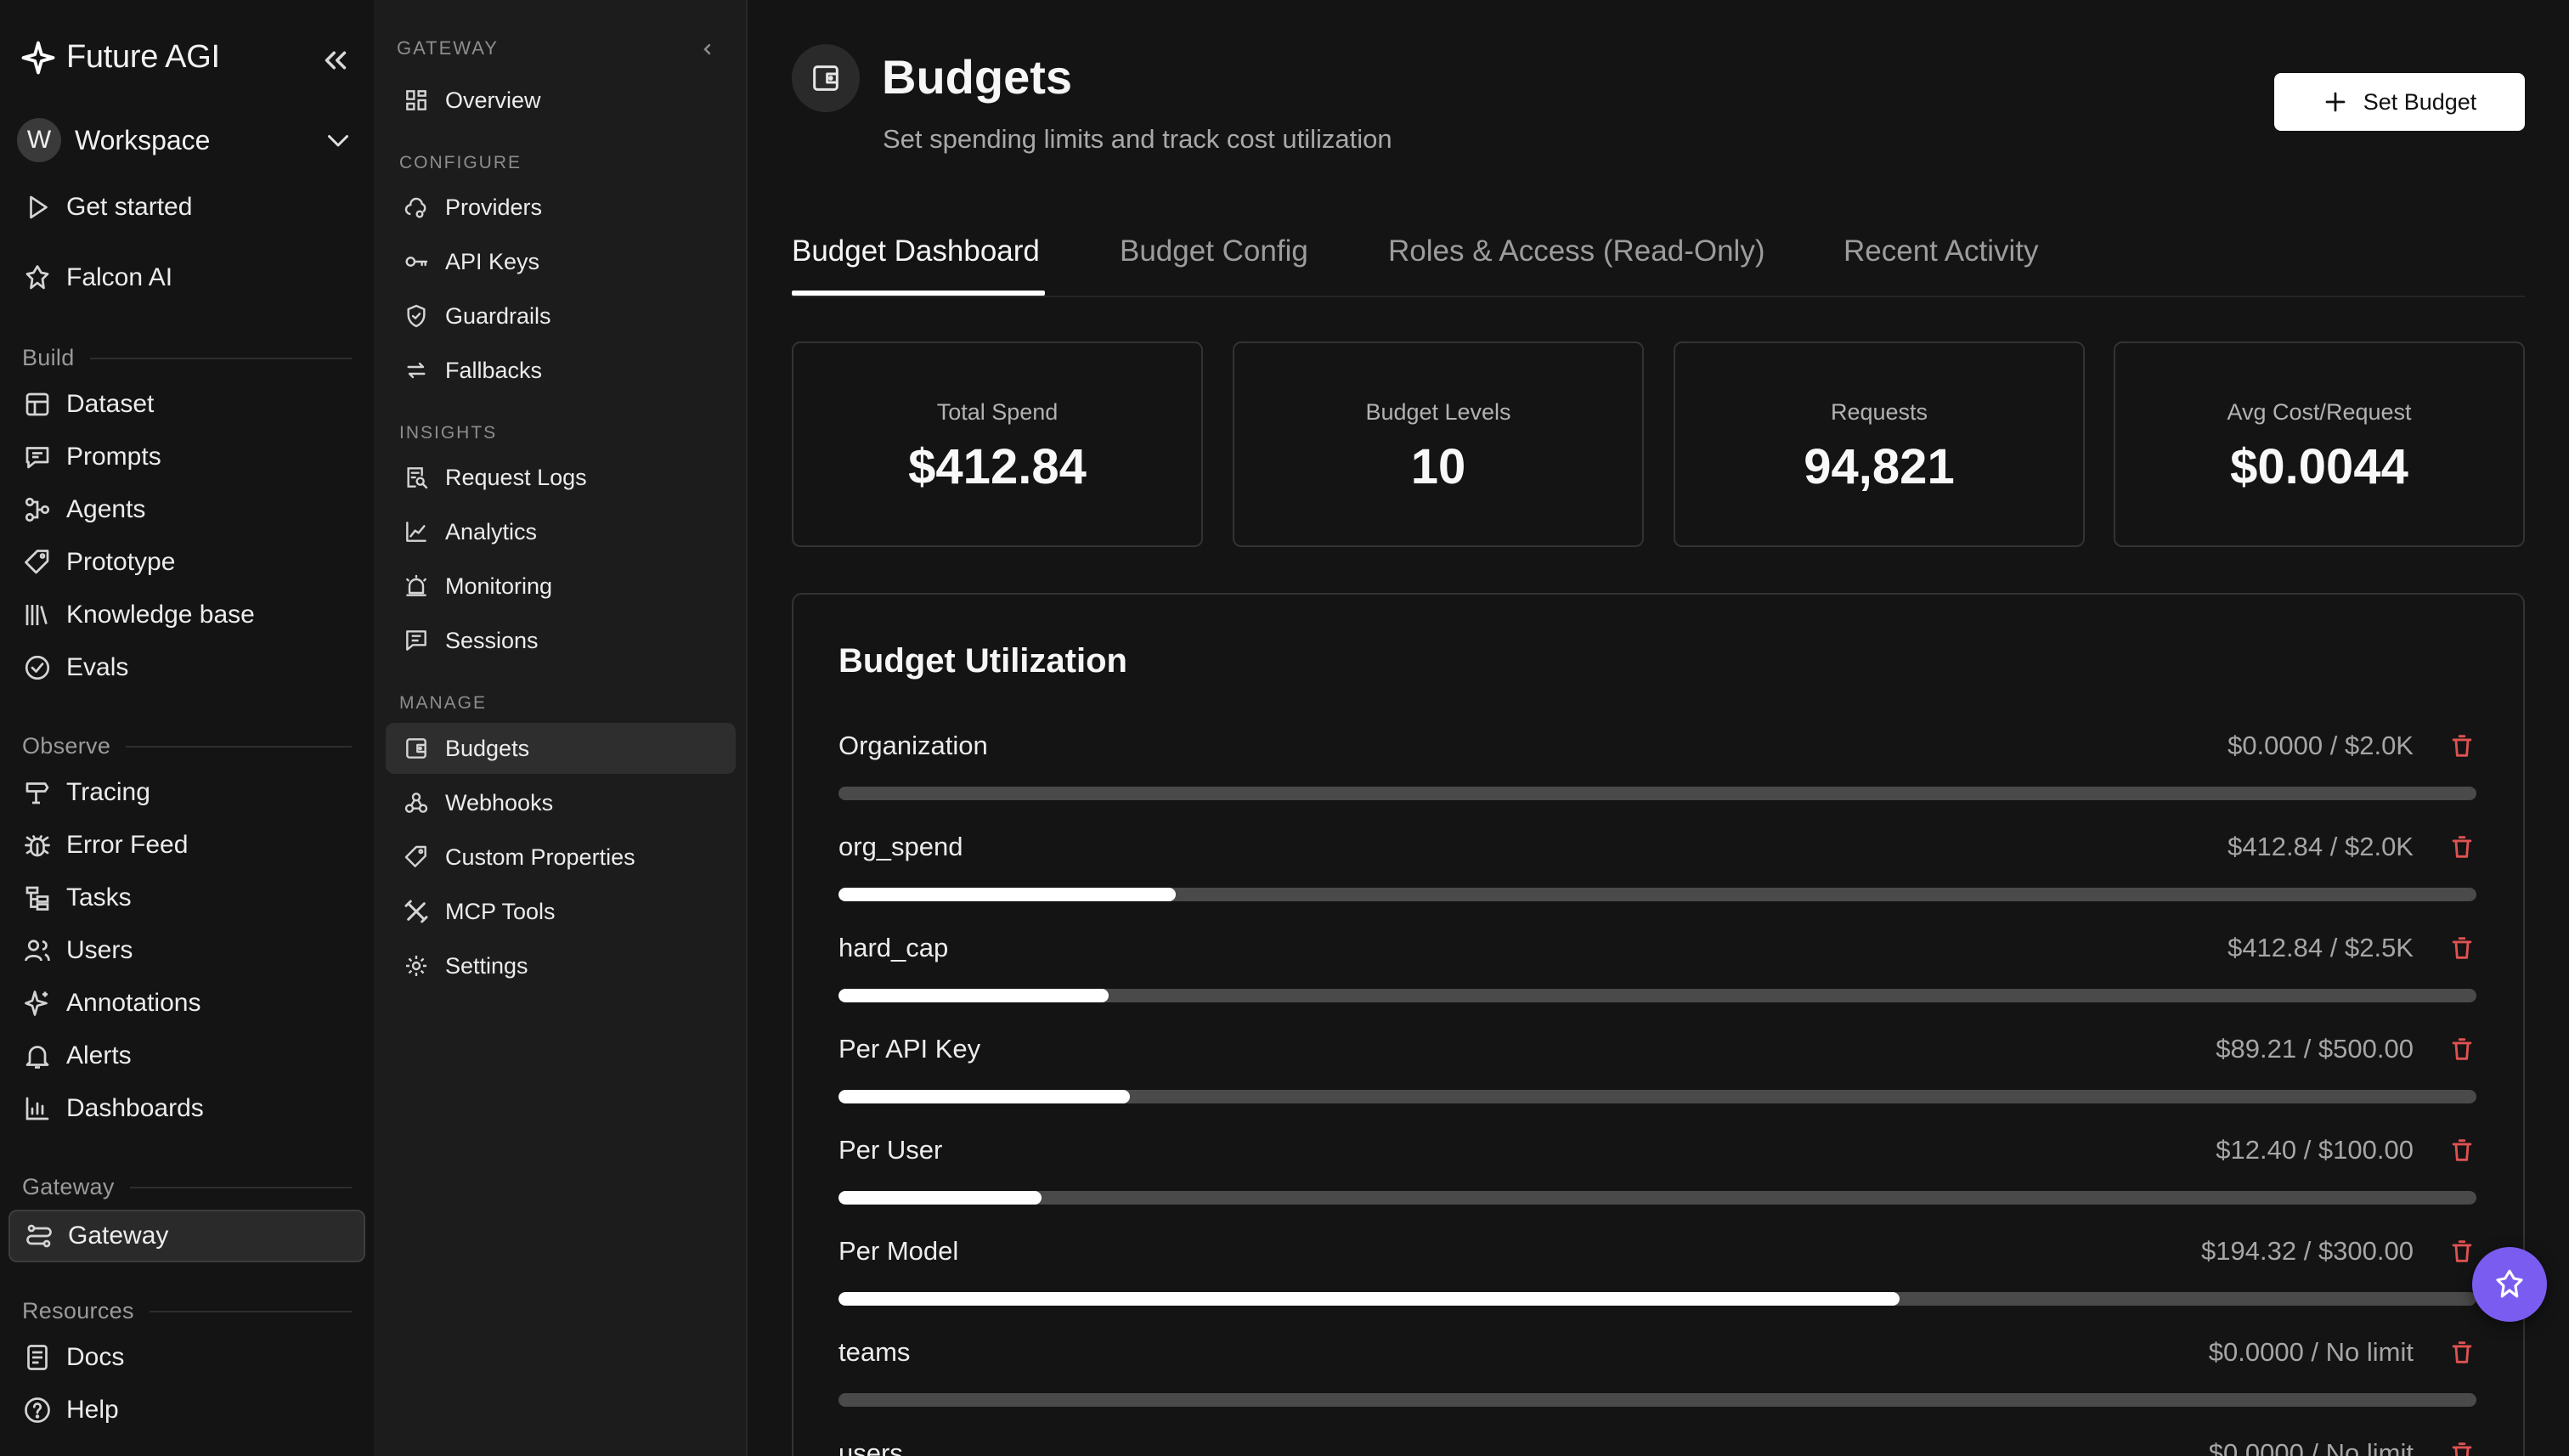 This screenshot has height=1456, width=2569. What do you see at coordinates (491, 531) in the screenshot?
I see `subnav-item-label: Analytics` at bounding box center [491, 531].